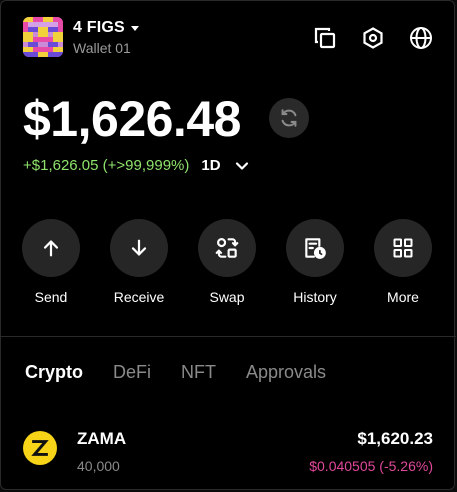 This screenshot has height=492, width=457. I want to click on tab-crypto: Crypto, so click(54, 372).